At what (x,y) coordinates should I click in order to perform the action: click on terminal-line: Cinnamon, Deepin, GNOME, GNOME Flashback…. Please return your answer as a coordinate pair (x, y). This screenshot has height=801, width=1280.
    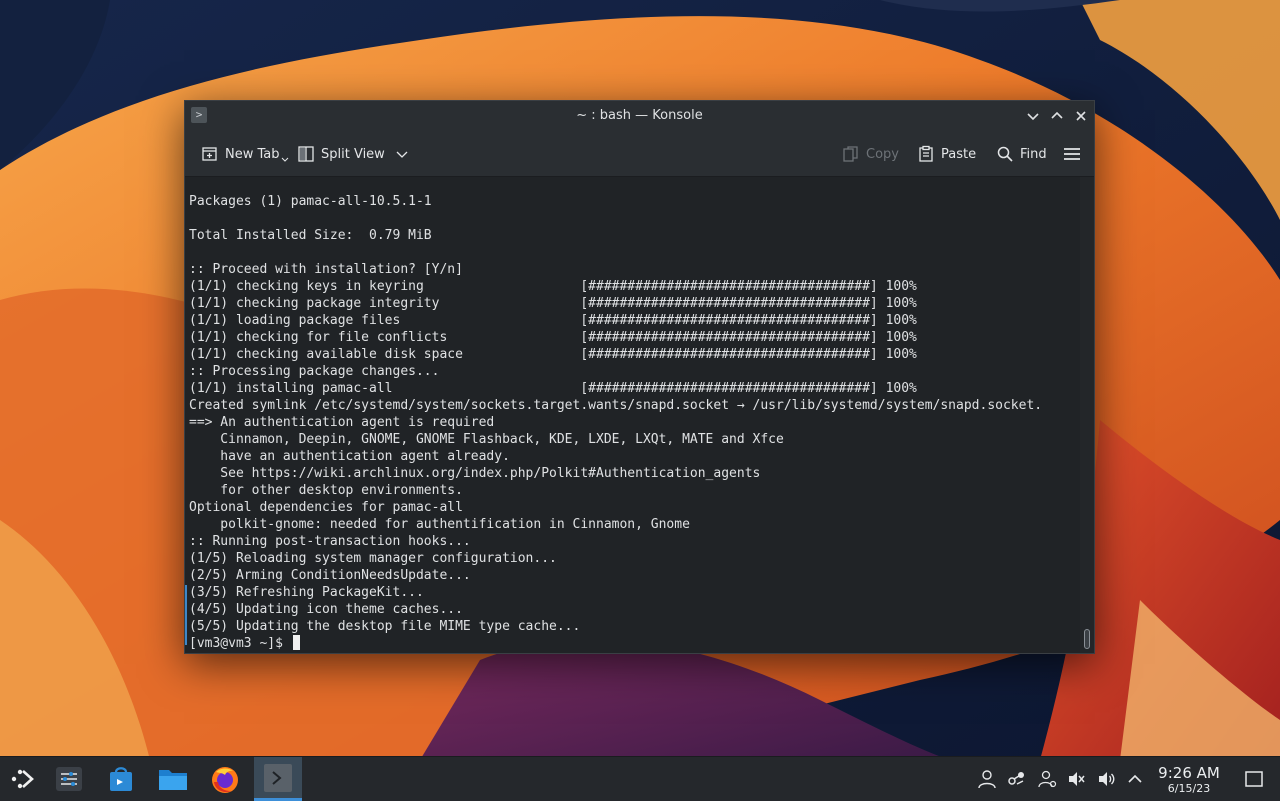
    Looking at the image, I should click on (486, 439).